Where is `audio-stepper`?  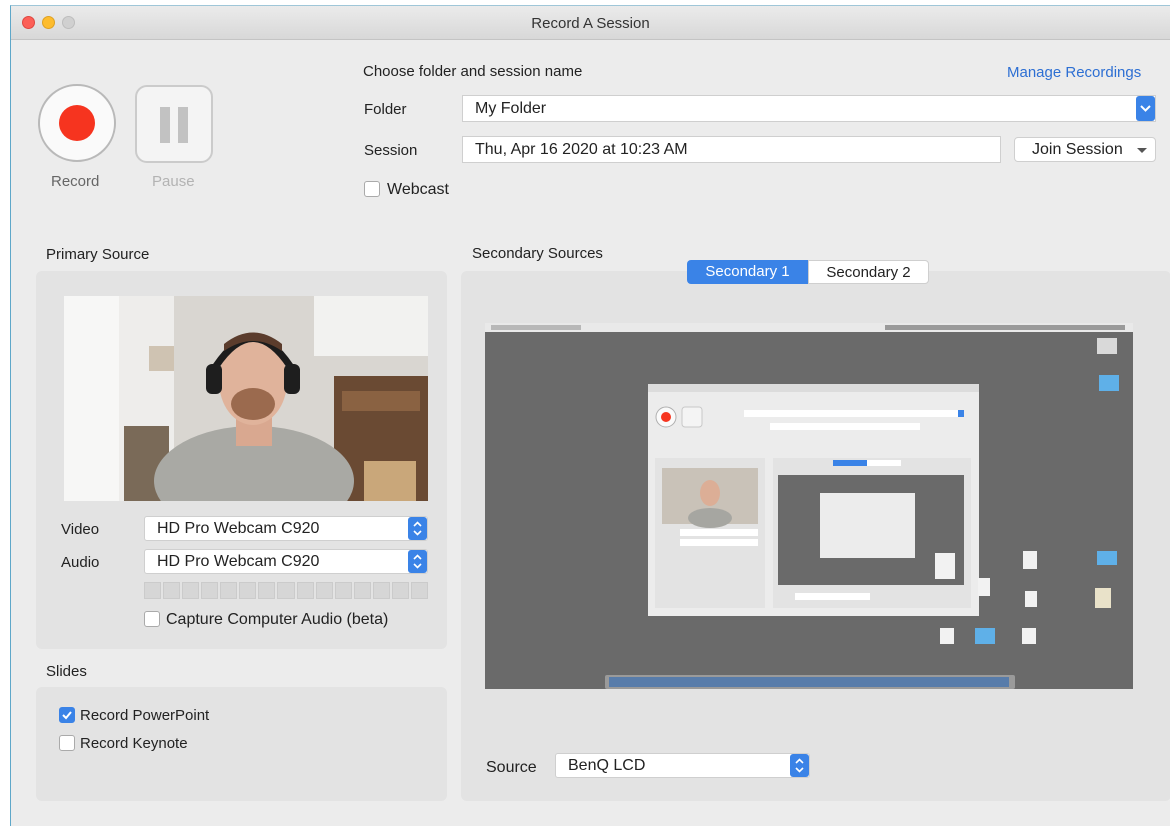
audio-stepper is located at coordinates (417, 561).